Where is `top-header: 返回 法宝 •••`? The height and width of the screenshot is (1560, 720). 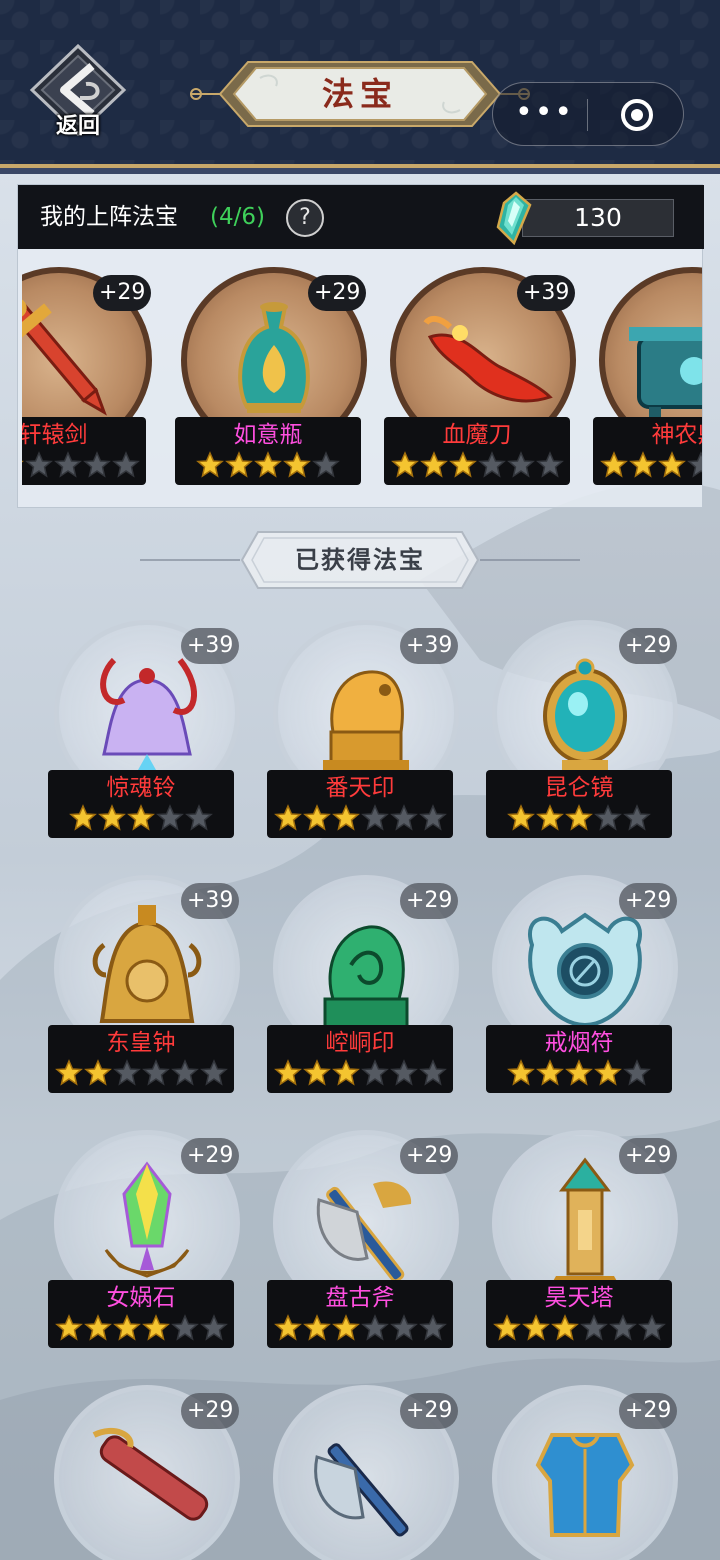 top-header: 返回 法宝 ••• is located at coordinates (360, 87).